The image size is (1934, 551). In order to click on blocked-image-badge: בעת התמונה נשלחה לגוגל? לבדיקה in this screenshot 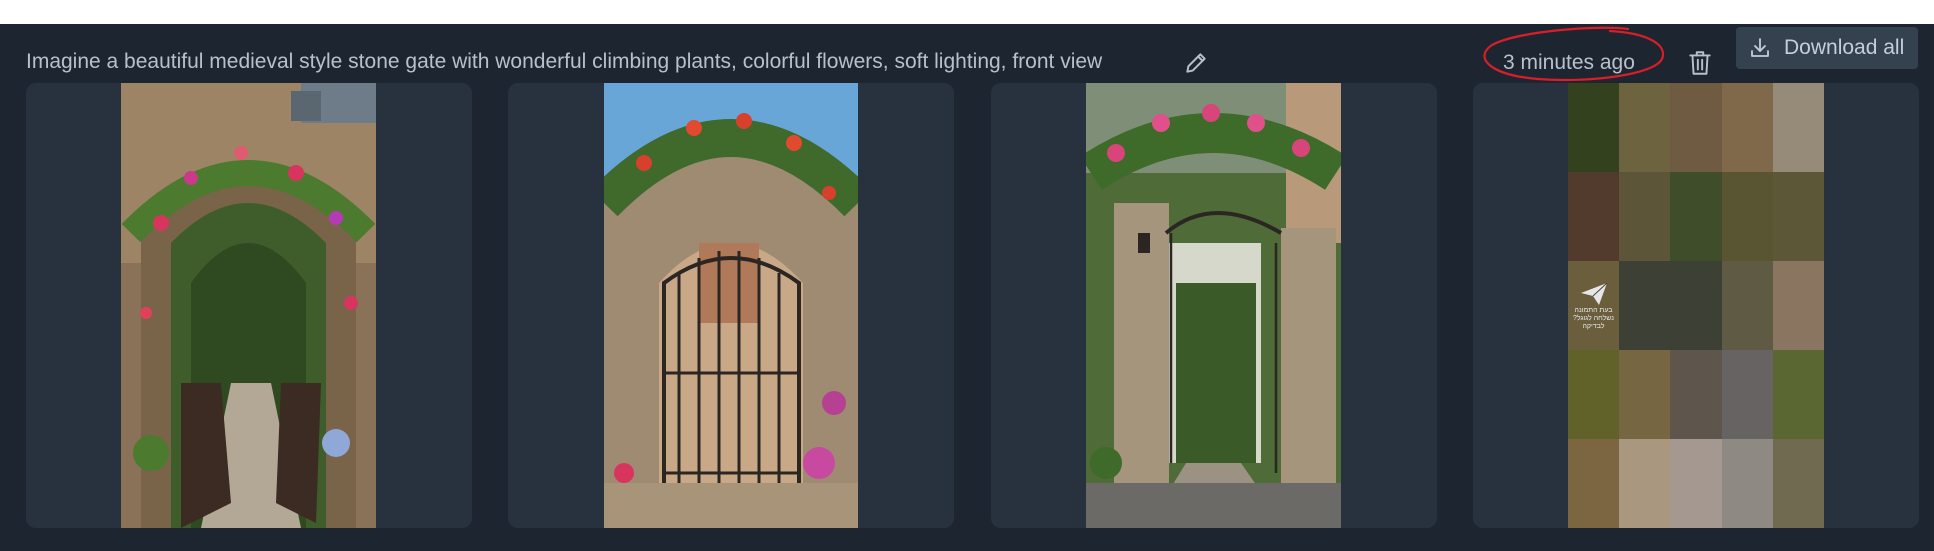, I will do `click(1593, 305)`.